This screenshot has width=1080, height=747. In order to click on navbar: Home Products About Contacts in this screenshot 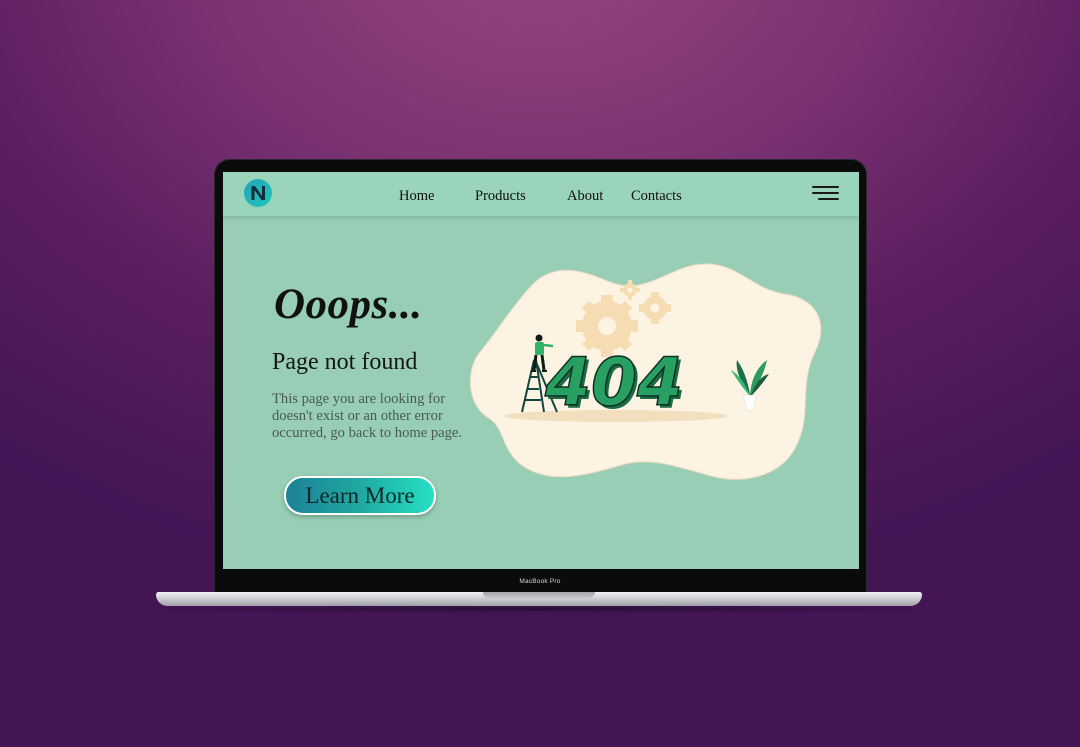, I will do `click(541, 195)`.